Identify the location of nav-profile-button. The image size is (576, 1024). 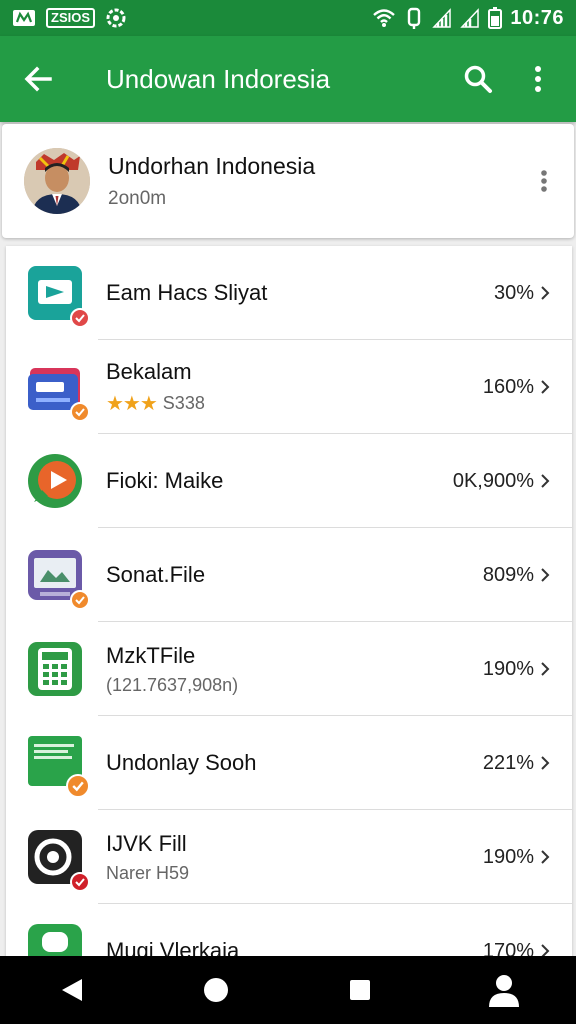
(504, 990).